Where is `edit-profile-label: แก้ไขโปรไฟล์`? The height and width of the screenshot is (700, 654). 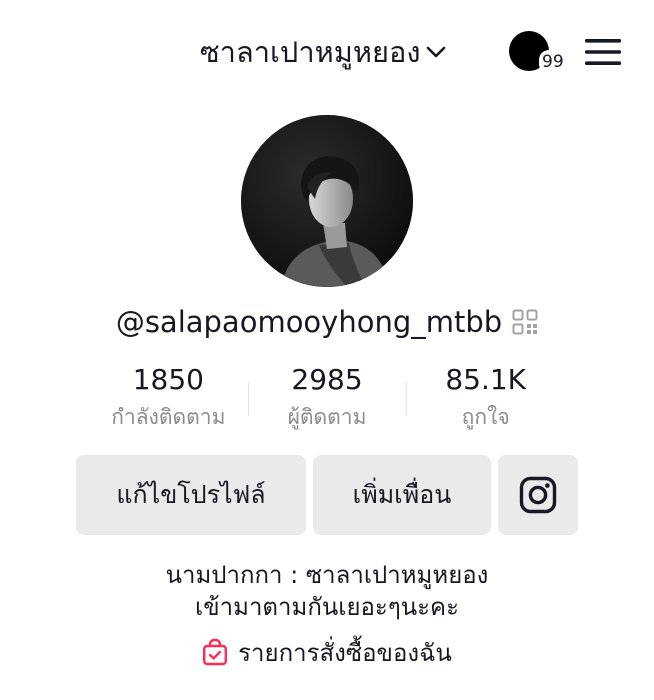
edit-profile-label: แก้ไขโปรไฟล์ is located at coordinates (191, 494).